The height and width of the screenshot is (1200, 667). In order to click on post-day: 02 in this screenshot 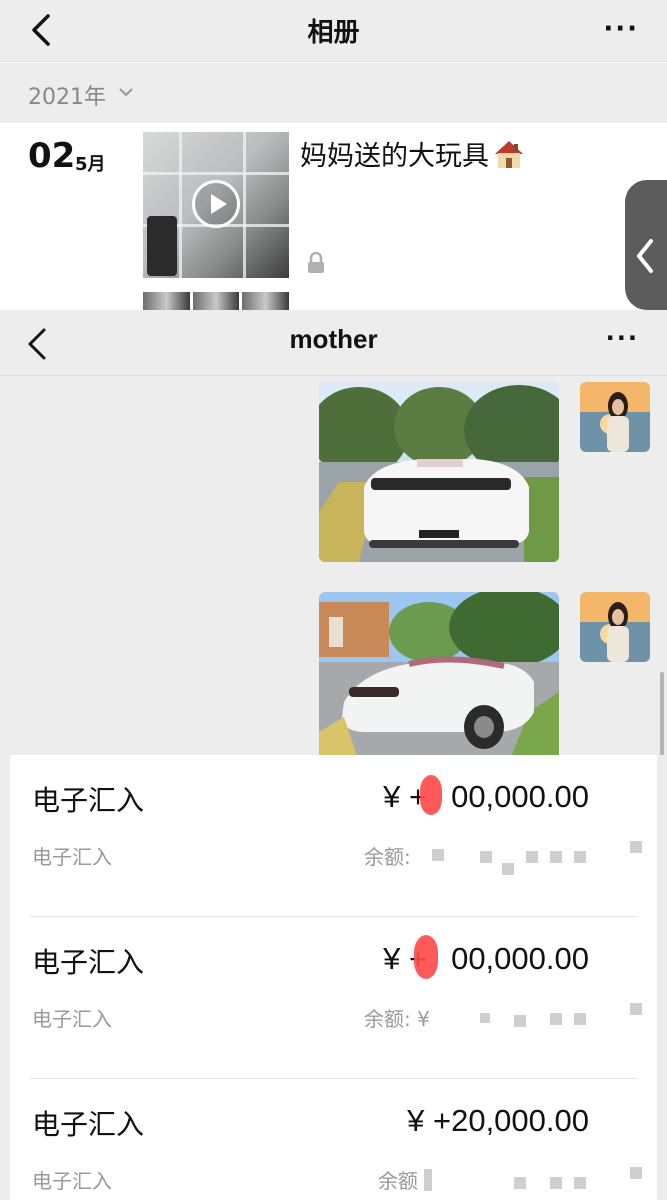, I will do `click(52, 156)`.